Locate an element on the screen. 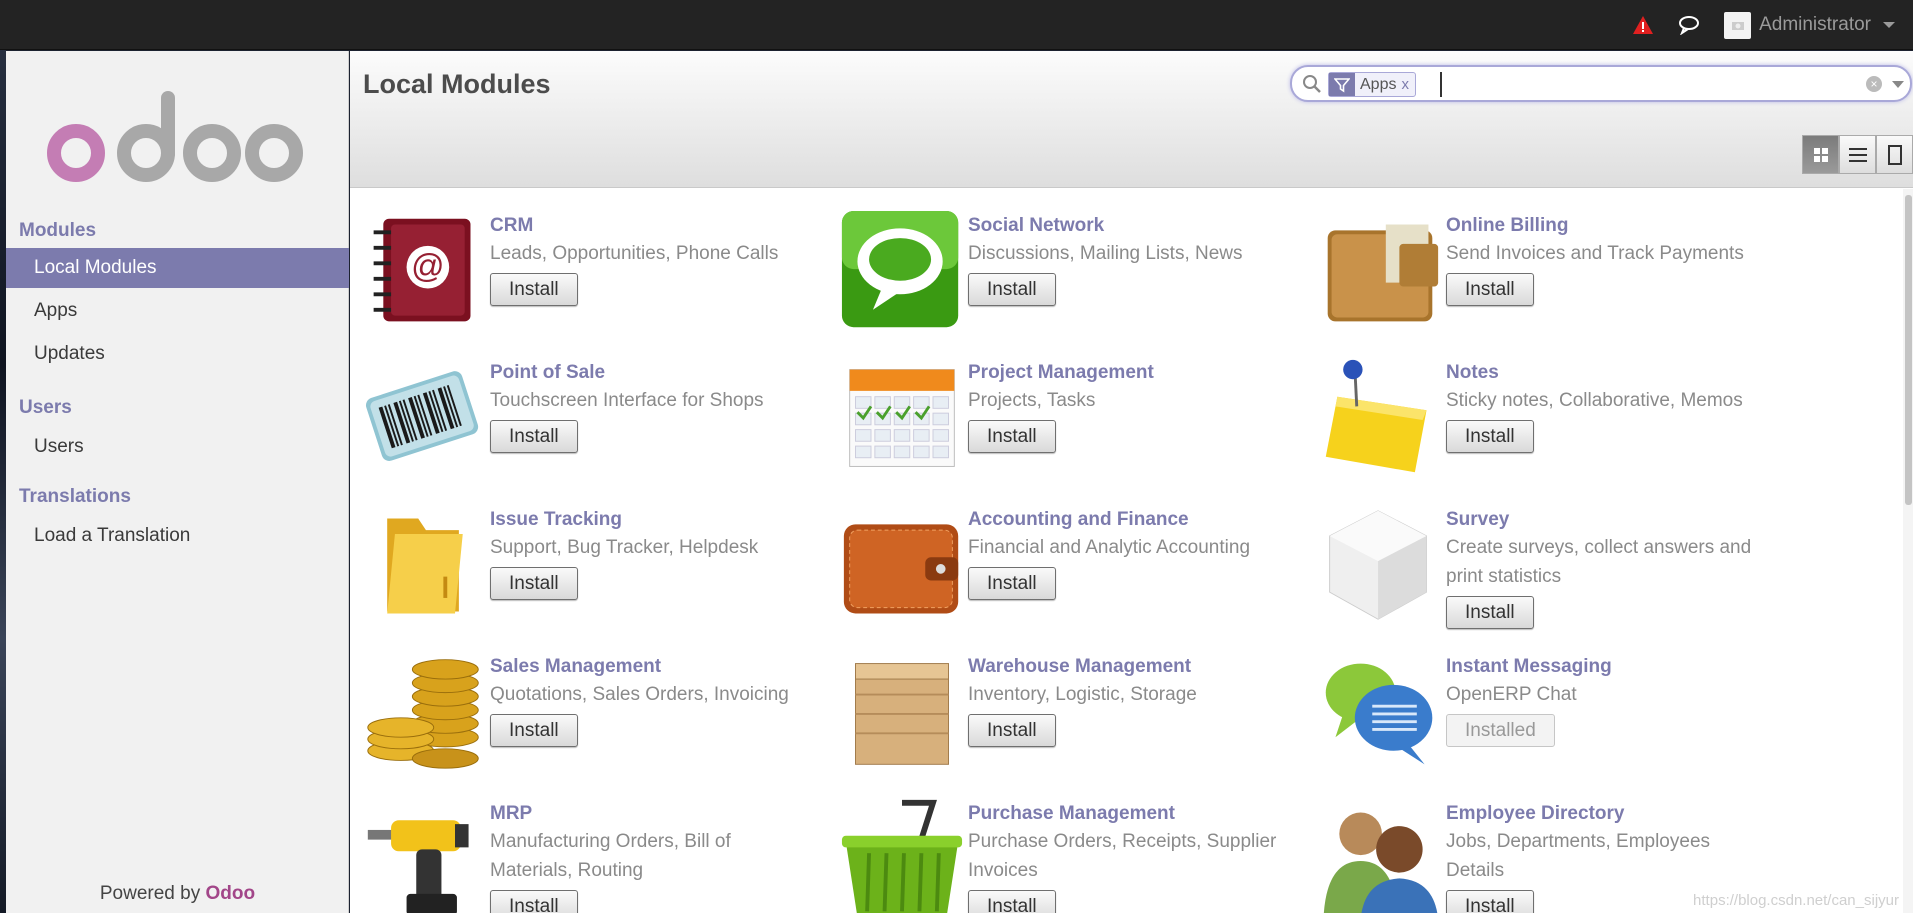 This screenshot has height=913, width=1913. scroll-thumb is located at coordinates (1908, 350).